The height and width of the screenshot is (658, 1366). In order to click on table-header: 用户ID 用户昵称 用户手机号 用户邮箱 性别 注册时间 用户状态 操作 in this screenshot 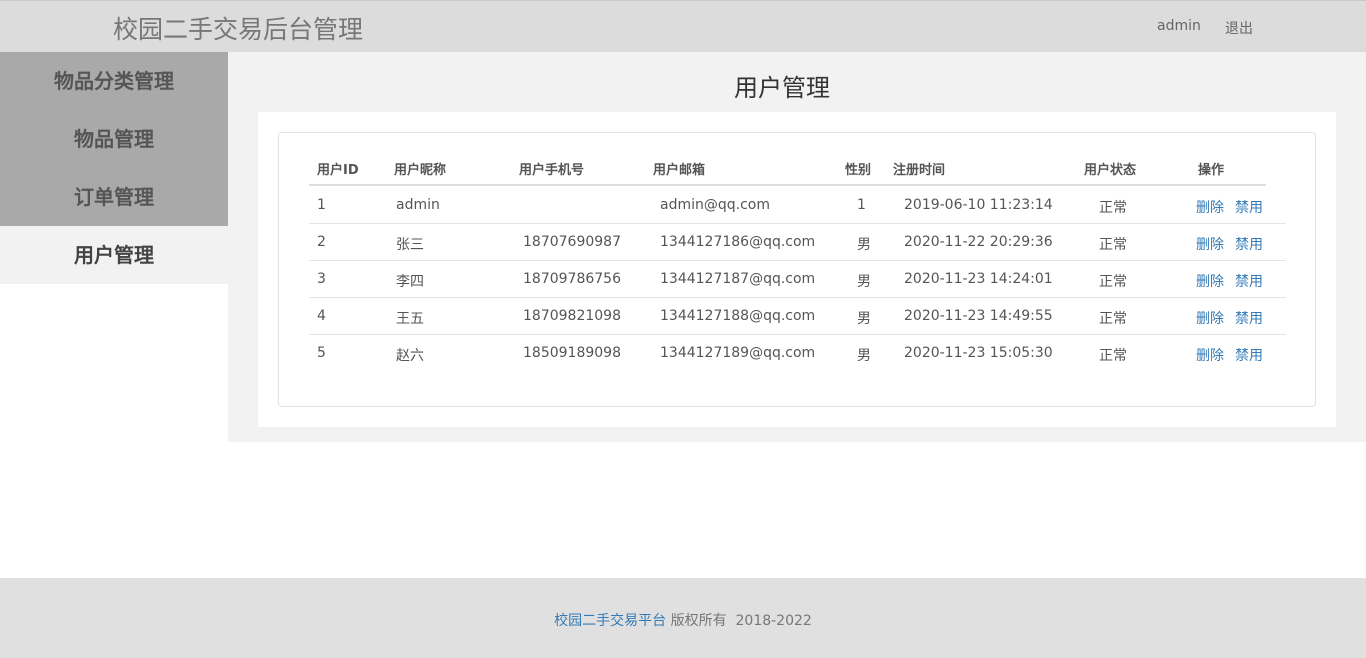, I will do `click(787, 170)`.